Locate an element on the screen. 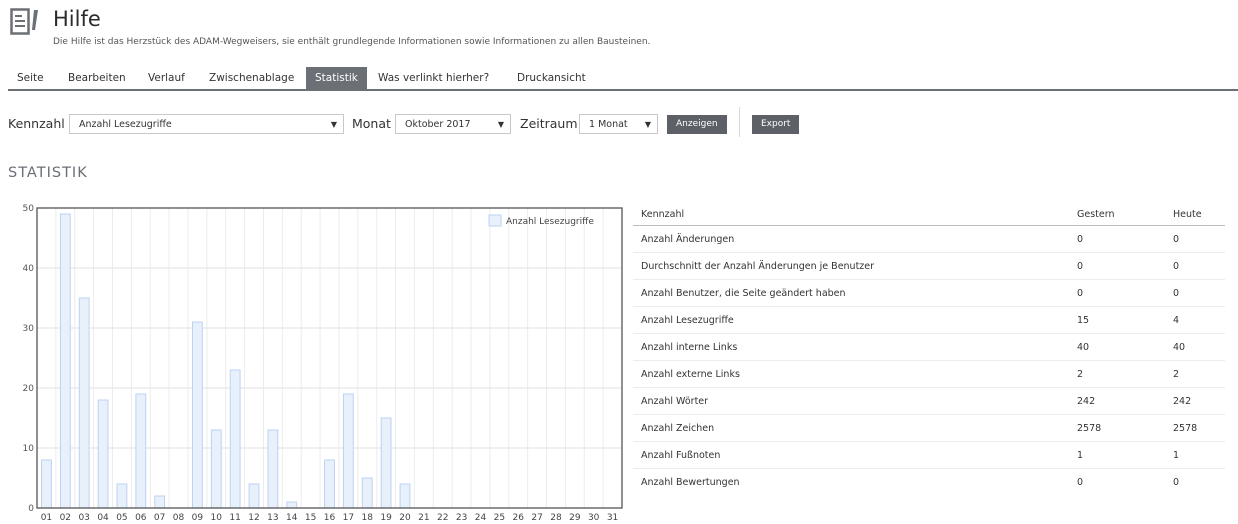 This screenshot has width=1238, height=524. x-tick-label: 18 is located at coordinates (368, 518).